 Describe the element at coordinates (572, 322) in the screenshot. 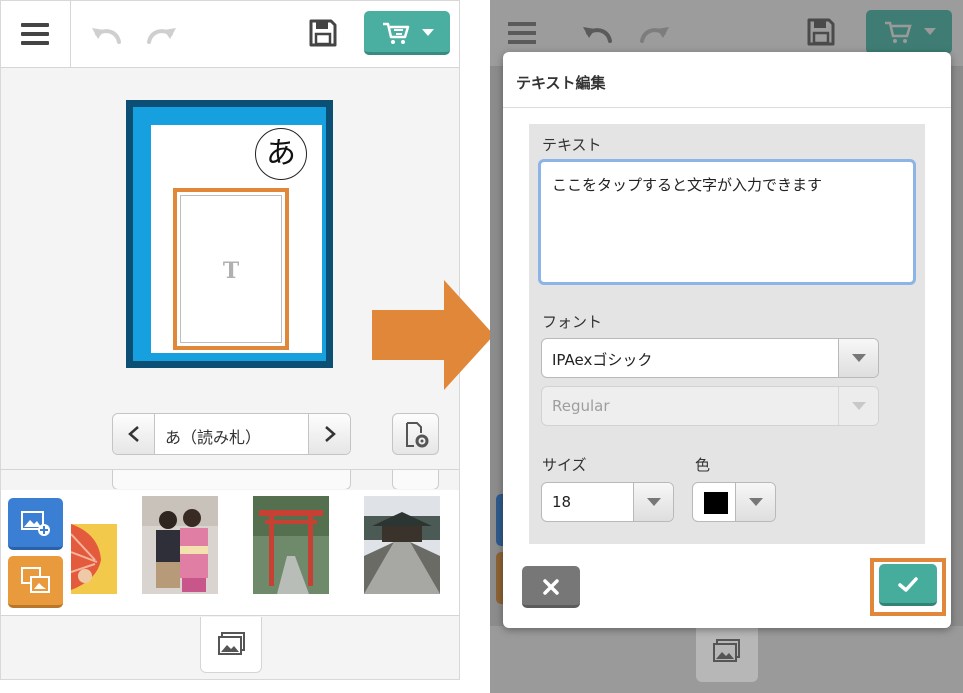

I see `font-label: フォント` at that location.